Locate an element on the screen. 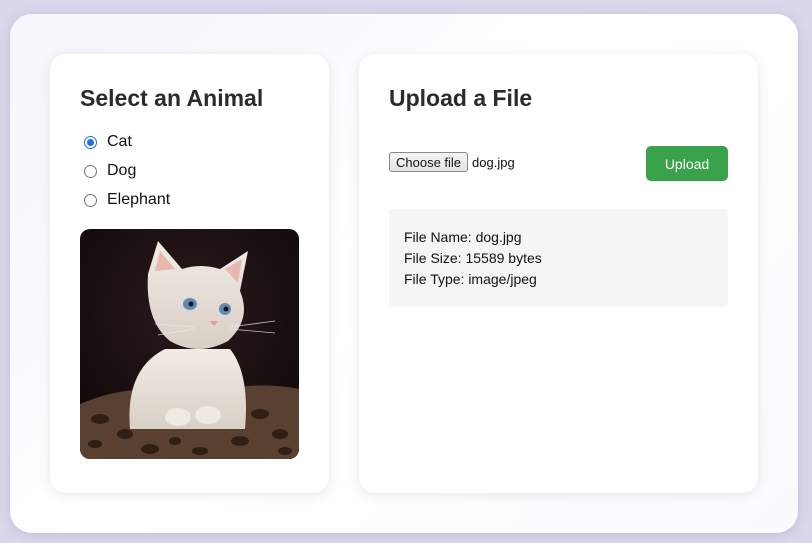  file-size-info: File Size: 15589 bytes is located at coordinates (473, 258).